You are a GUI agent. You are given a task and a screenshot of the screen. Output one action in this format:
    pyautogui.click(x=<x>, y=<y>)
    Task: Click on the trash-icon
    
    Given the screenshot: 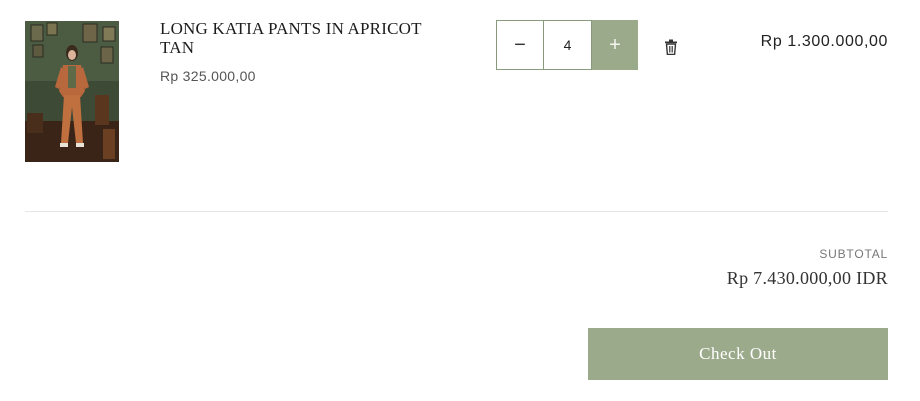 What is the action you would take?
    pyautogui.click(x=671, y=47)
    